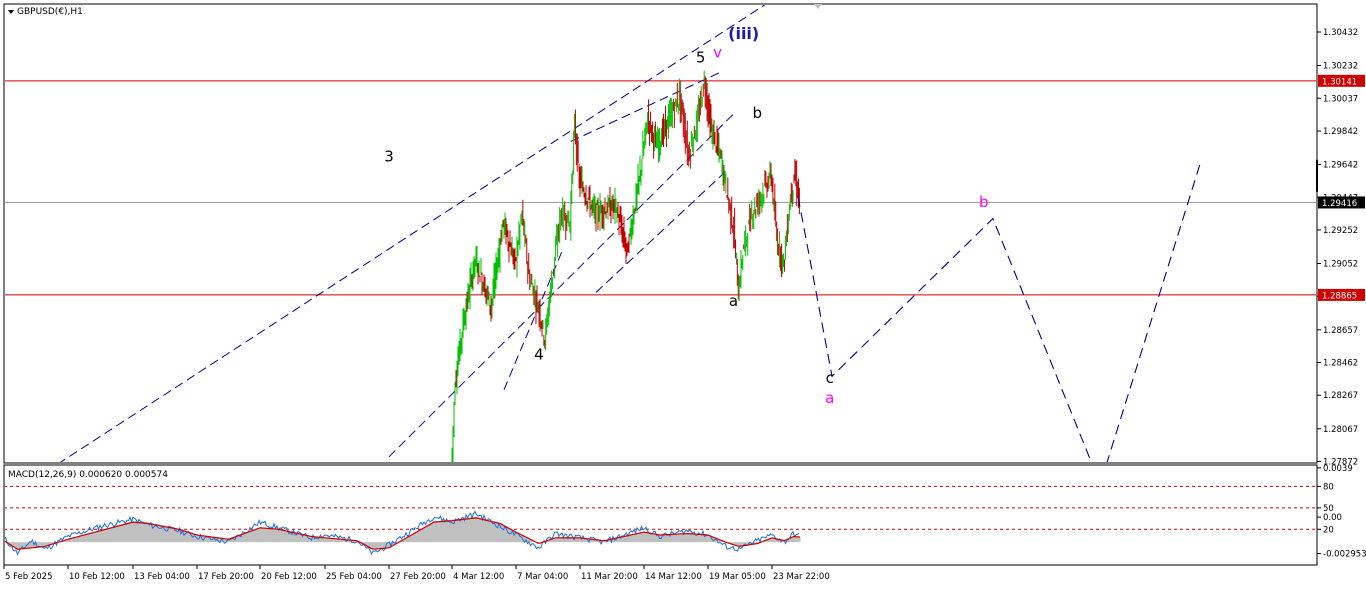 The width and height of the screenshot is (1366, 592). Describe the element at coordinates (97, 577) in the screenshot. I see `time-tick-label: 10 Feb 12:00` at that location.